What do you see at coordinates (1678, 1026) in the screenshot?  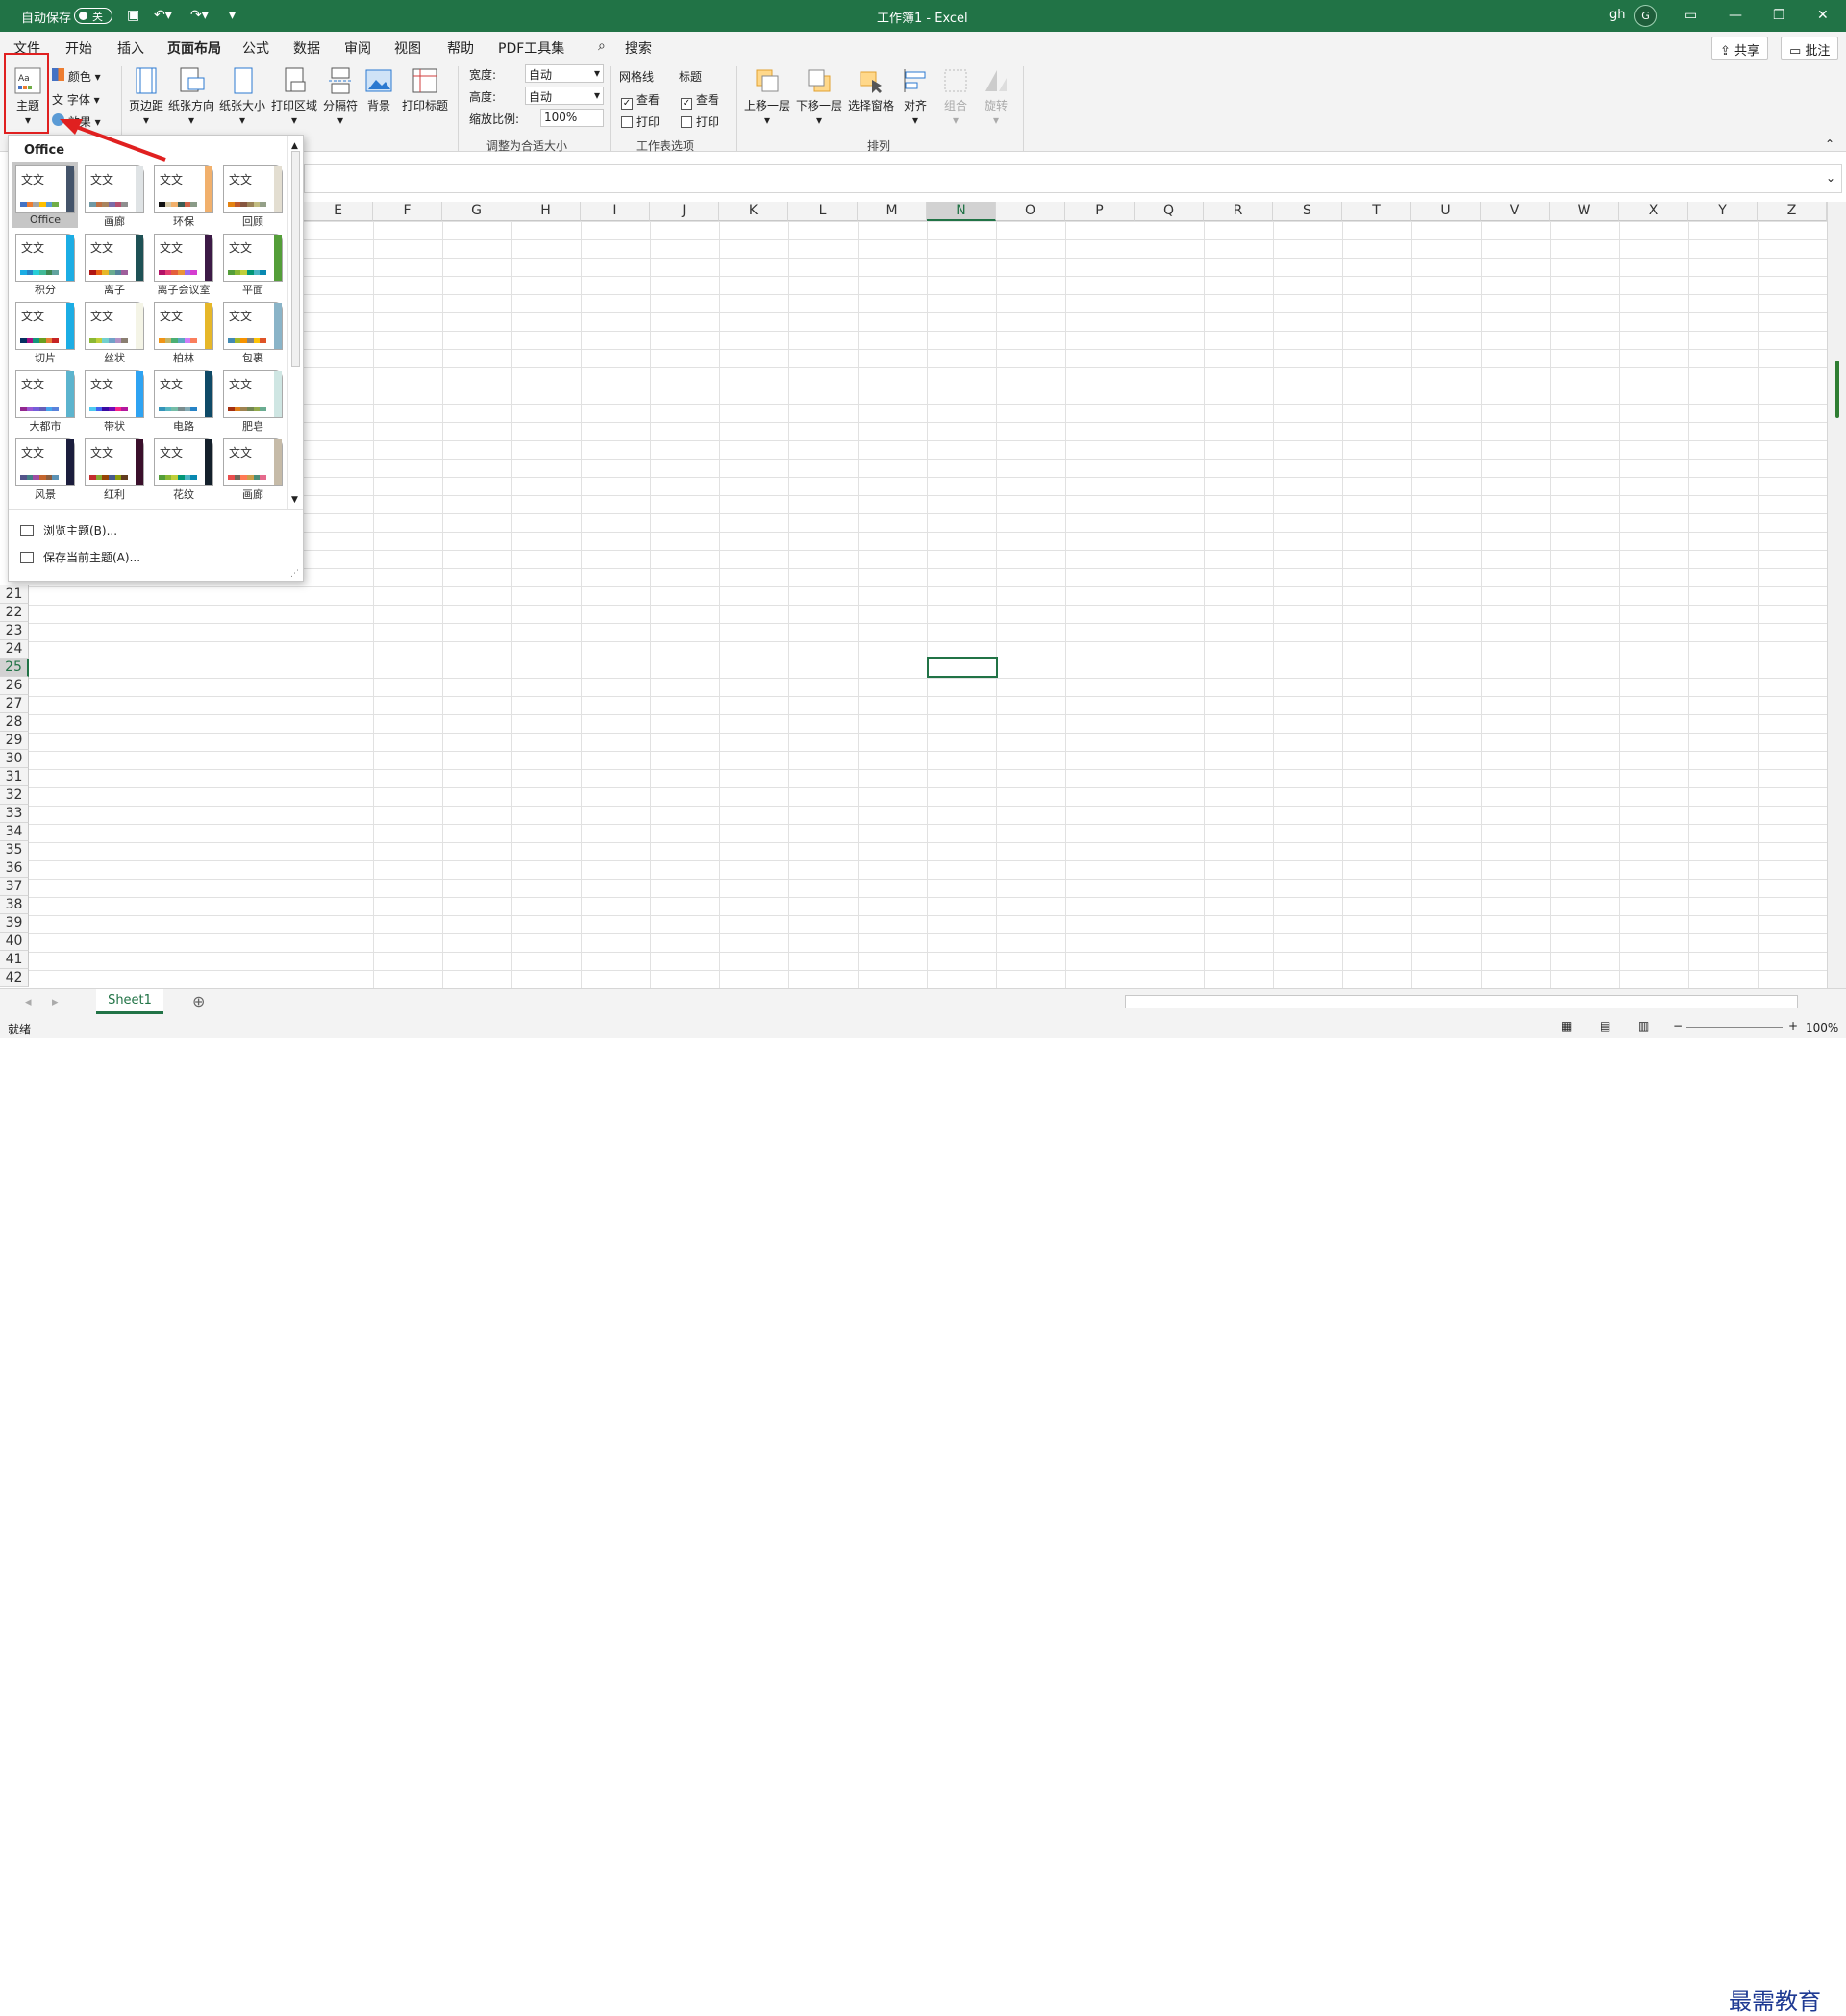 I see `zoom-out-icon: −` at bounding box center [1678, 1026].